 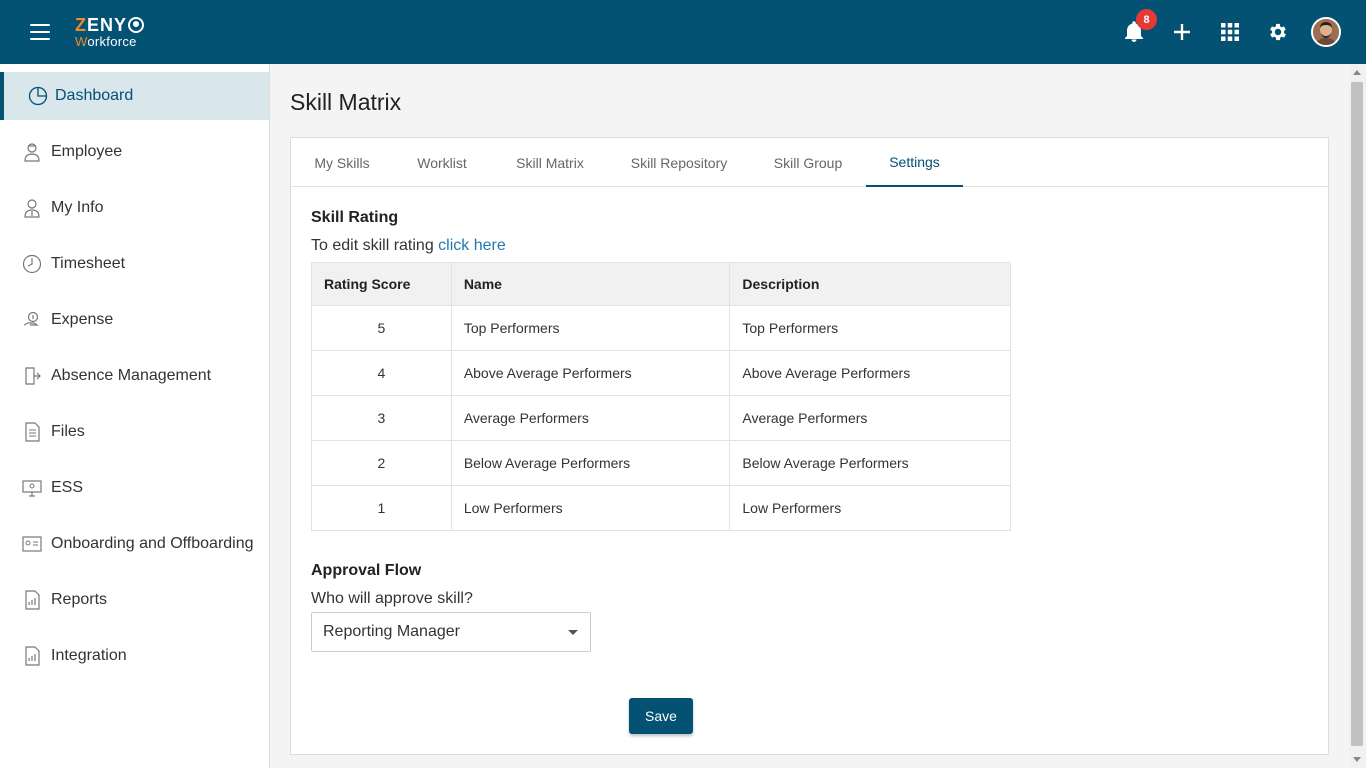 What do you see at coordinates (1357, 72) in the screenshot?
I see `scroll-up-icon` at bounding box center [1357, 72].